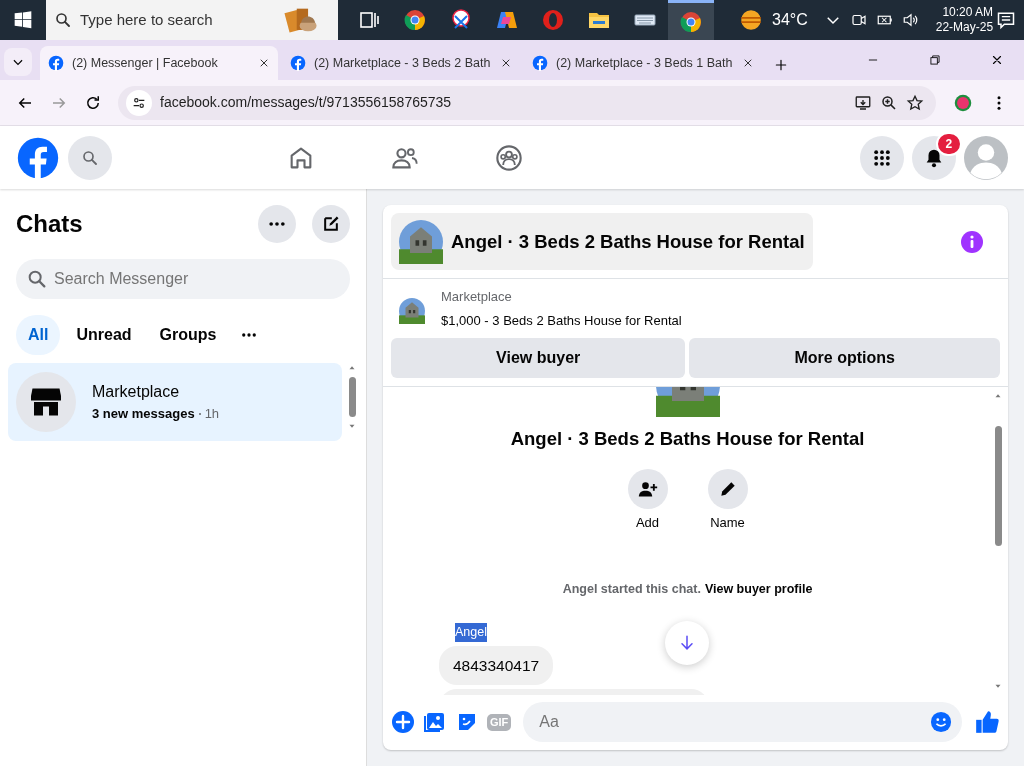 This screenshot has height=766, width=1024. I want to click on action-label: Add, so click(647, 522).